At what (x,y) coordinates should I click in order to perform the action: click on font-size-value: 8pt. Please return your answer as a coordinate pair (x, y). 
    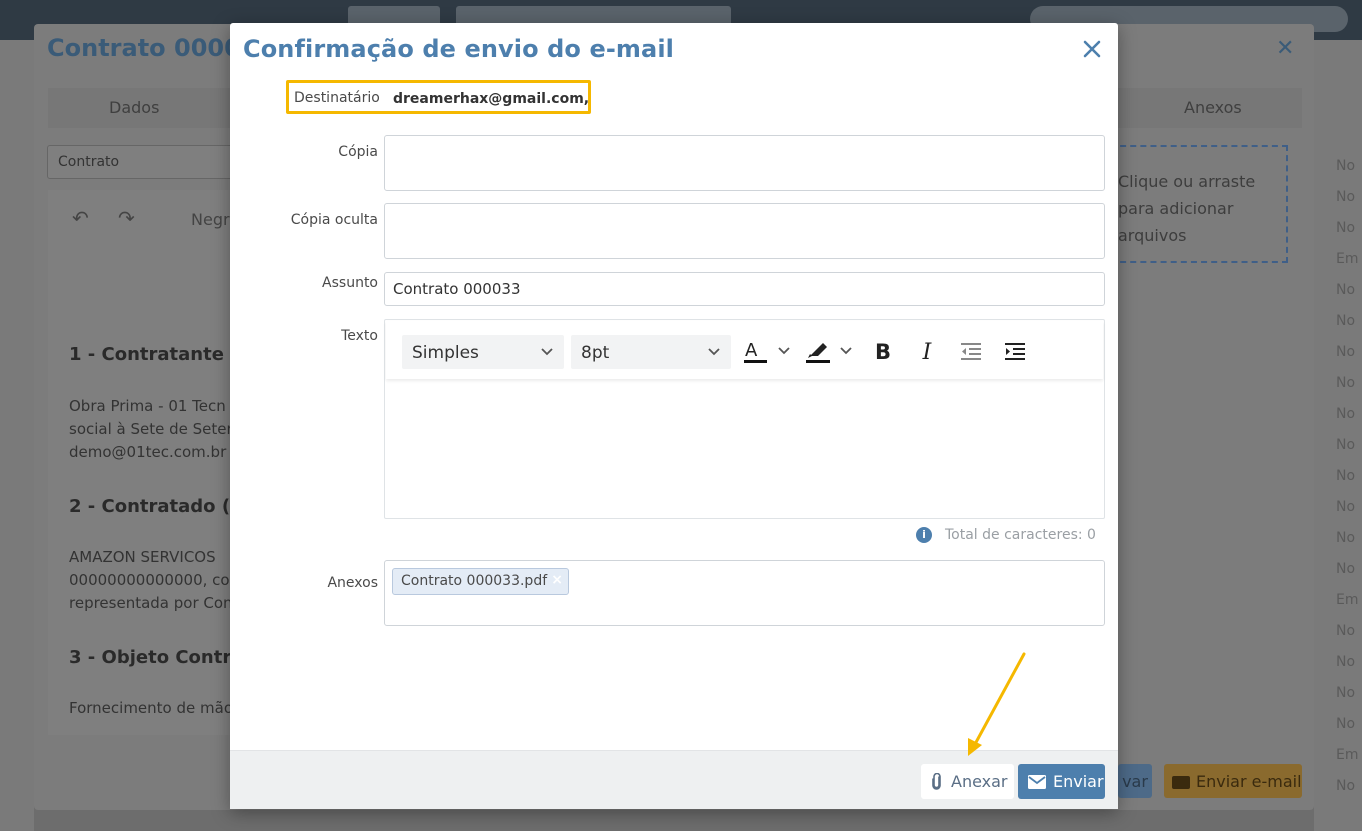
    Looking at the image, I should click on (595, 353).